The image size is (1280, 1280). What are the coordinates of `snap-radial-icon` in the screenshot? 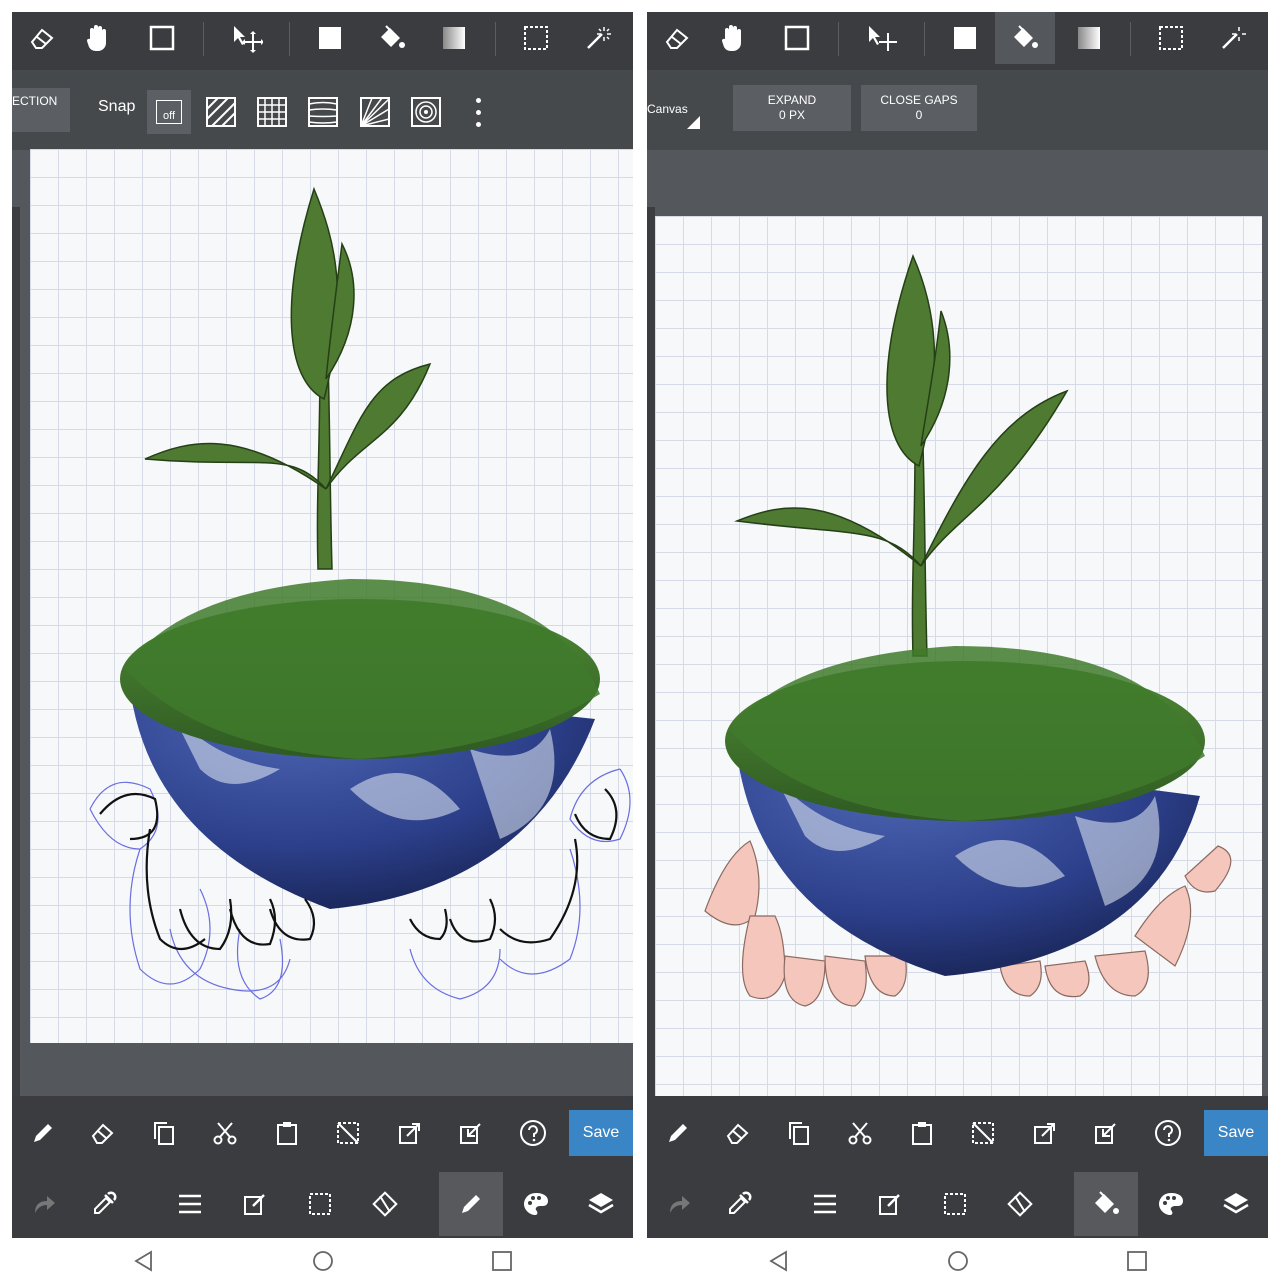 It's located at (375, 112).